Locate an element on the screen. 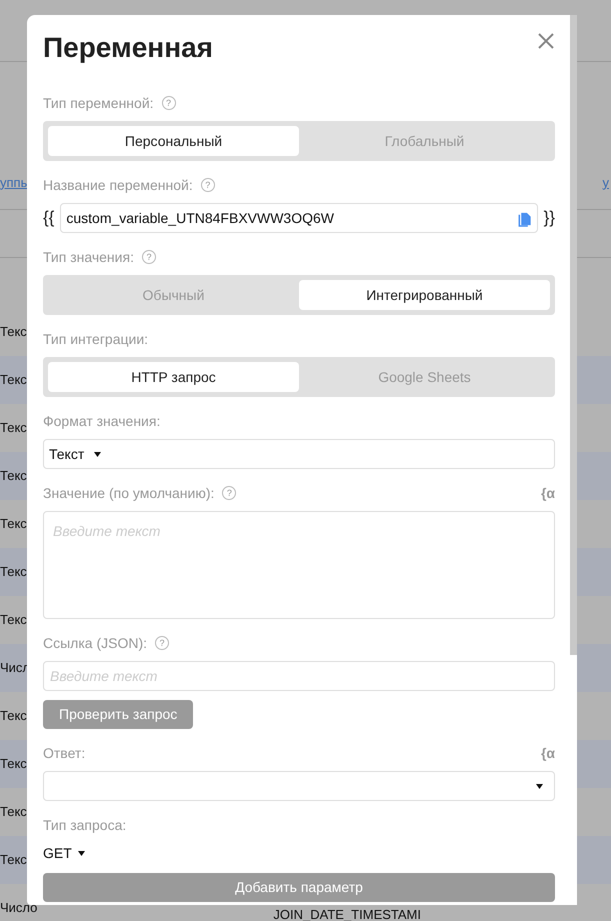  segment-tab: Обычный is located at coordinates (173, 295).